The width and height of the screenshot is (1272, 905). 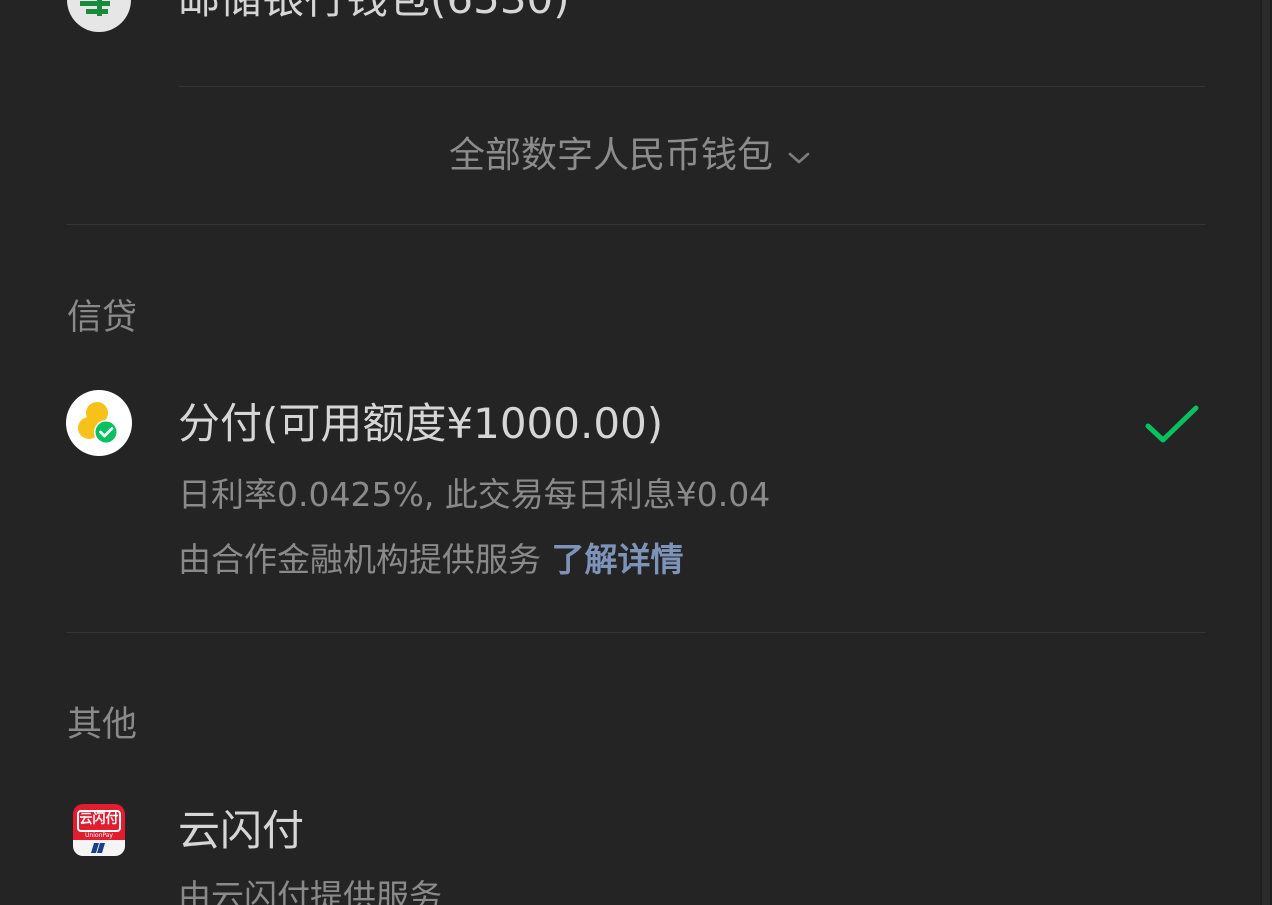 What do you see at coordinates (474, 494) in the screenshot?
I see `credit-rate-text: 日利率0.0425%, 此交易每日利息¥0.04` at bounding box center [474, 494].